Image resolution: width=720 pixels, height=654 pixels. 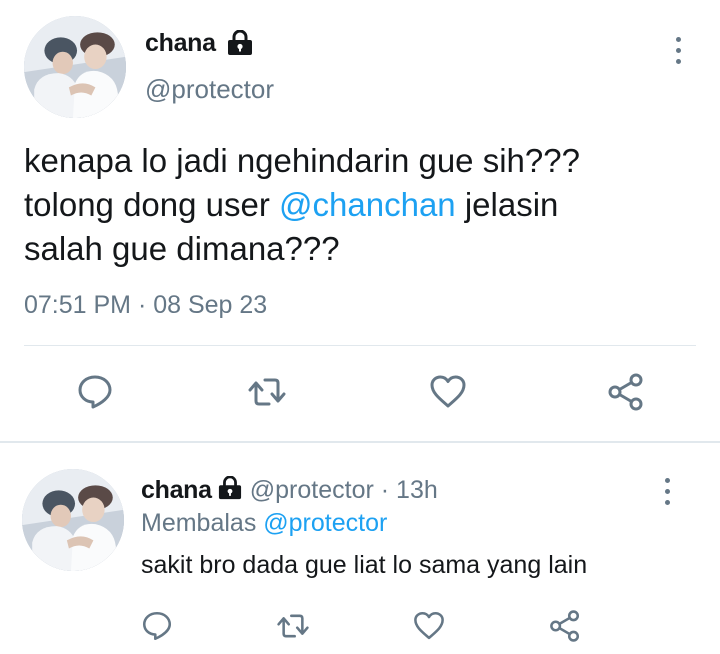 I want to click on divider, so click(x=360, y=345).